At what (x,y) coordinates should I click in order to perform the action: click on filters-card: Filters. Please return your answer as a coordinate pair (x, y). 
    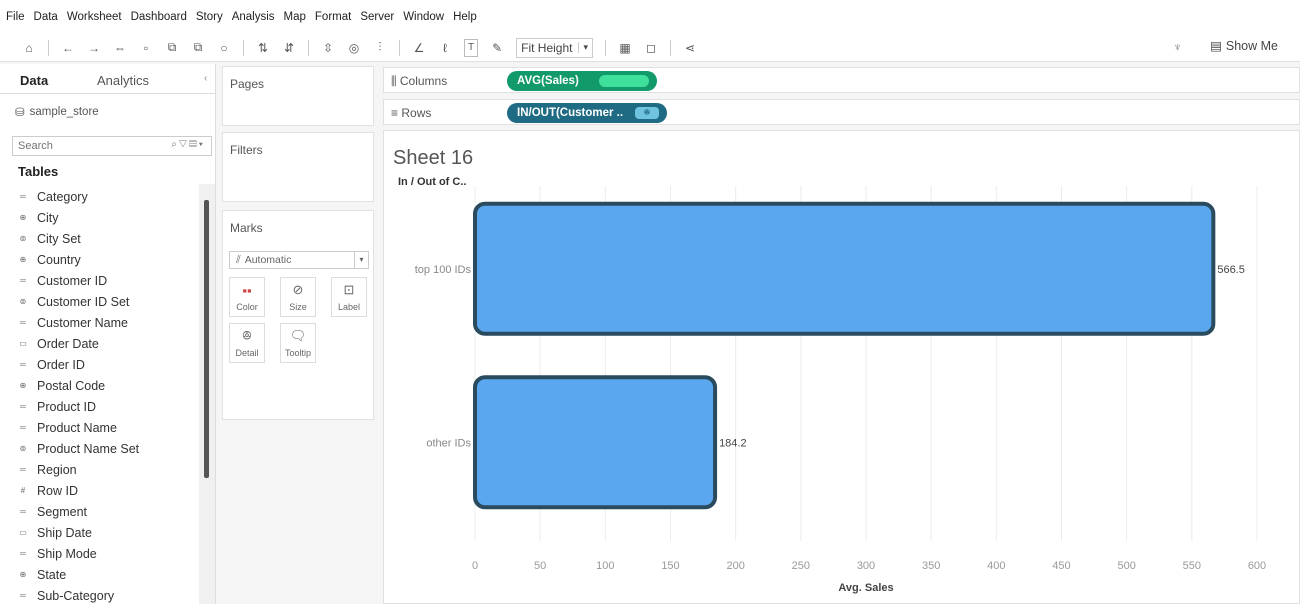
    Looking at the image, I should click on (298, 167).